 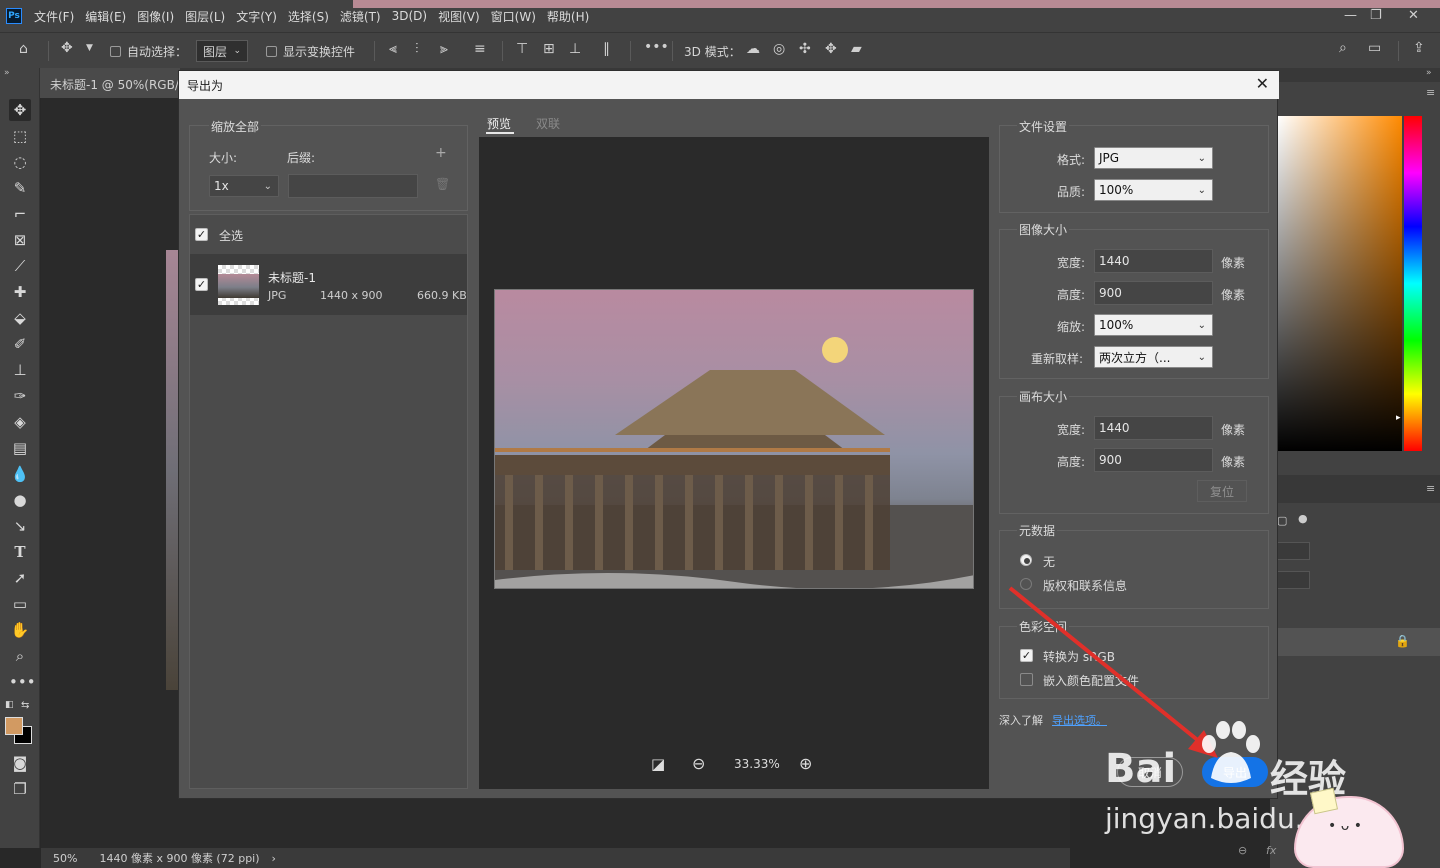 I want to click on mascot-face: • ᴗ •, so click(x=1345, y=826).